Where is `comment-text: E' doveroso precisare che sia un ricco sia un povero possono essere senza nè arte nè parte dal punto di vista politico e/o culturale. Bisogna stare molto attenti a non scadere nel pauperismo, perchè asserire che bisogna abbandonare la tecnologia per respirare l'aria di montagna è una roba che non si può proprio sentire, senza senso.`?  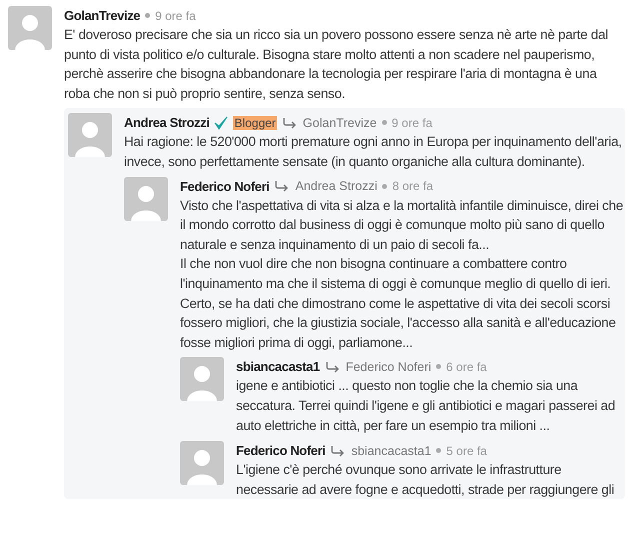 comment-text: E' doveroso precisare che sia un ricco sia un povero possono essere senza nè arte nè parte dal punto di vista politico e/o culturale. Bisogna stare molto attenti a non scadere nel pauperismo, perchè asserire che bisogna abbandonare la tecnologia per respirare l'aria di montagna è una roba che non si può proprio sentire, senza senso. is located at coordinates (337, 64).